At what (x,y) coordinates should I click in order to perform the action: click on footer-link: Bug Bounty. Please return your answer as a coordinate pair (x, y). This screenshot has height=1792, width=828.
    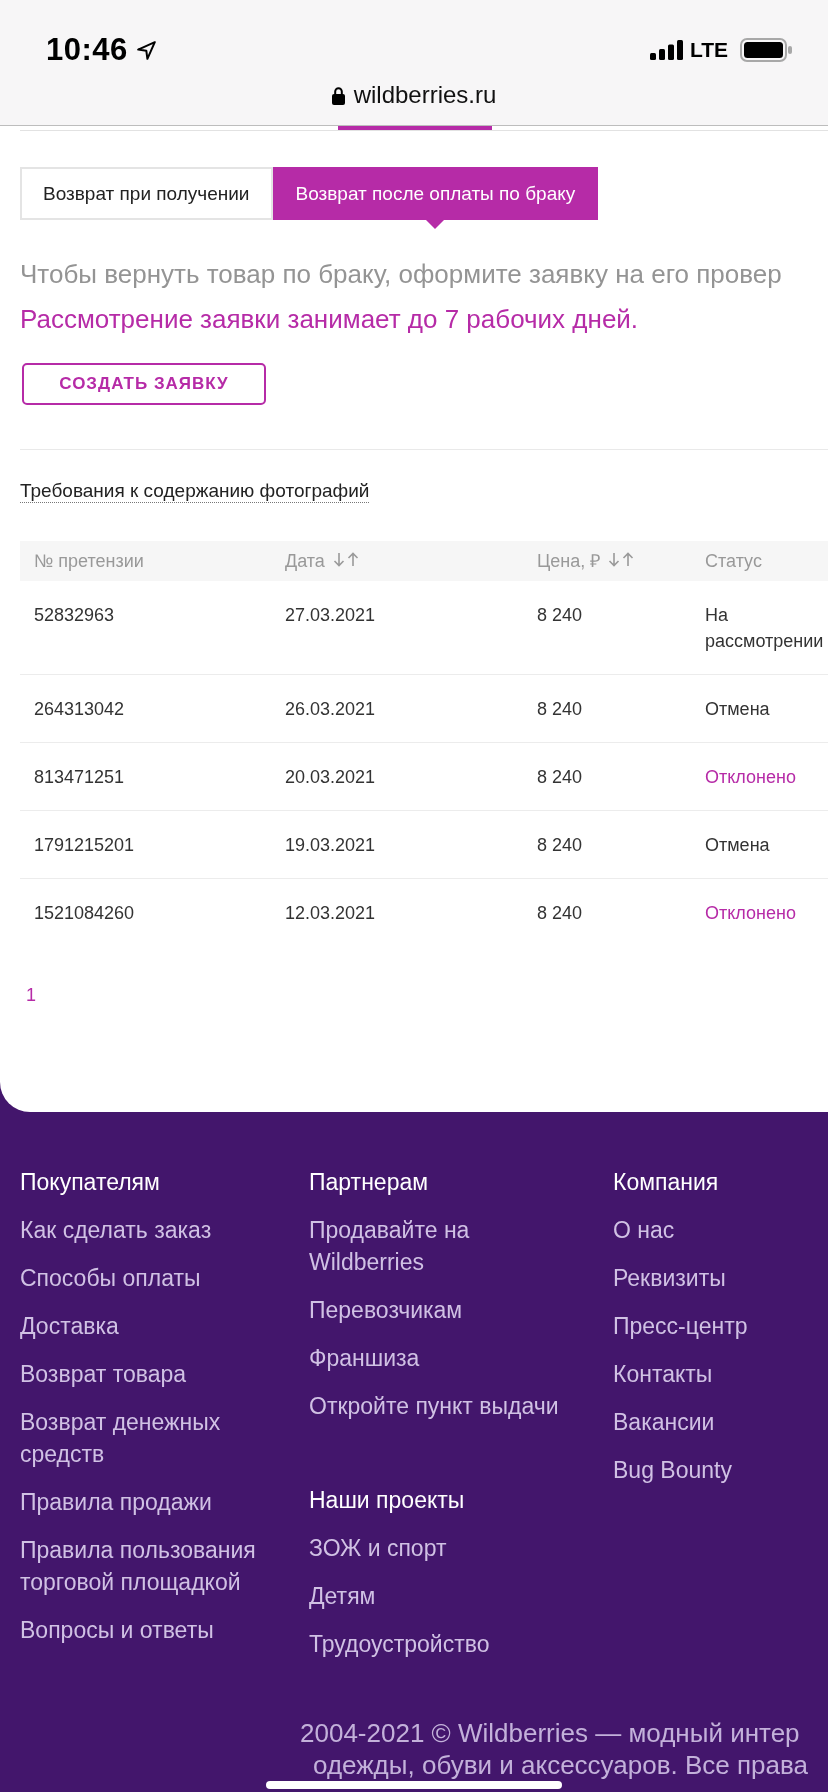
    Looking at the image, I should click on (672, 1470).